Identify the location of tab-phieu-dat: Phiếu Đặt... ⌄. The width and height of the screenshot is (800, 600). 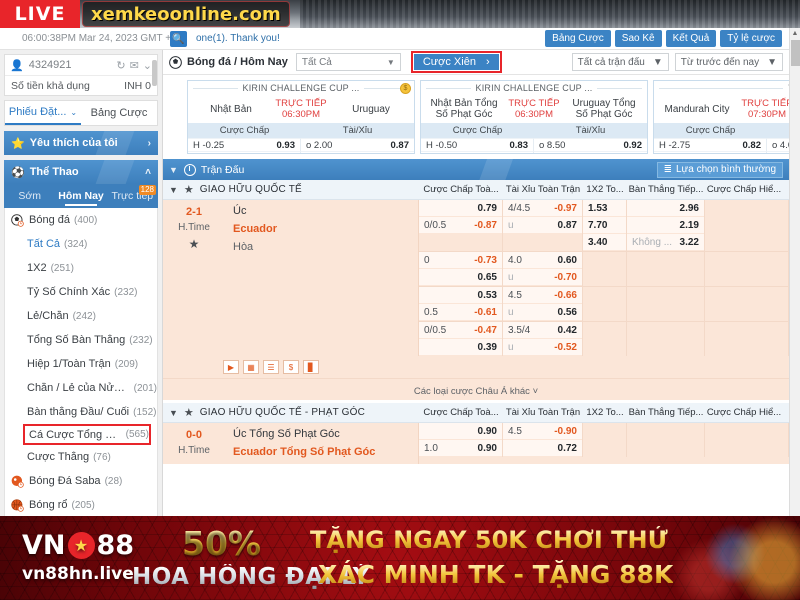
(43, 113).